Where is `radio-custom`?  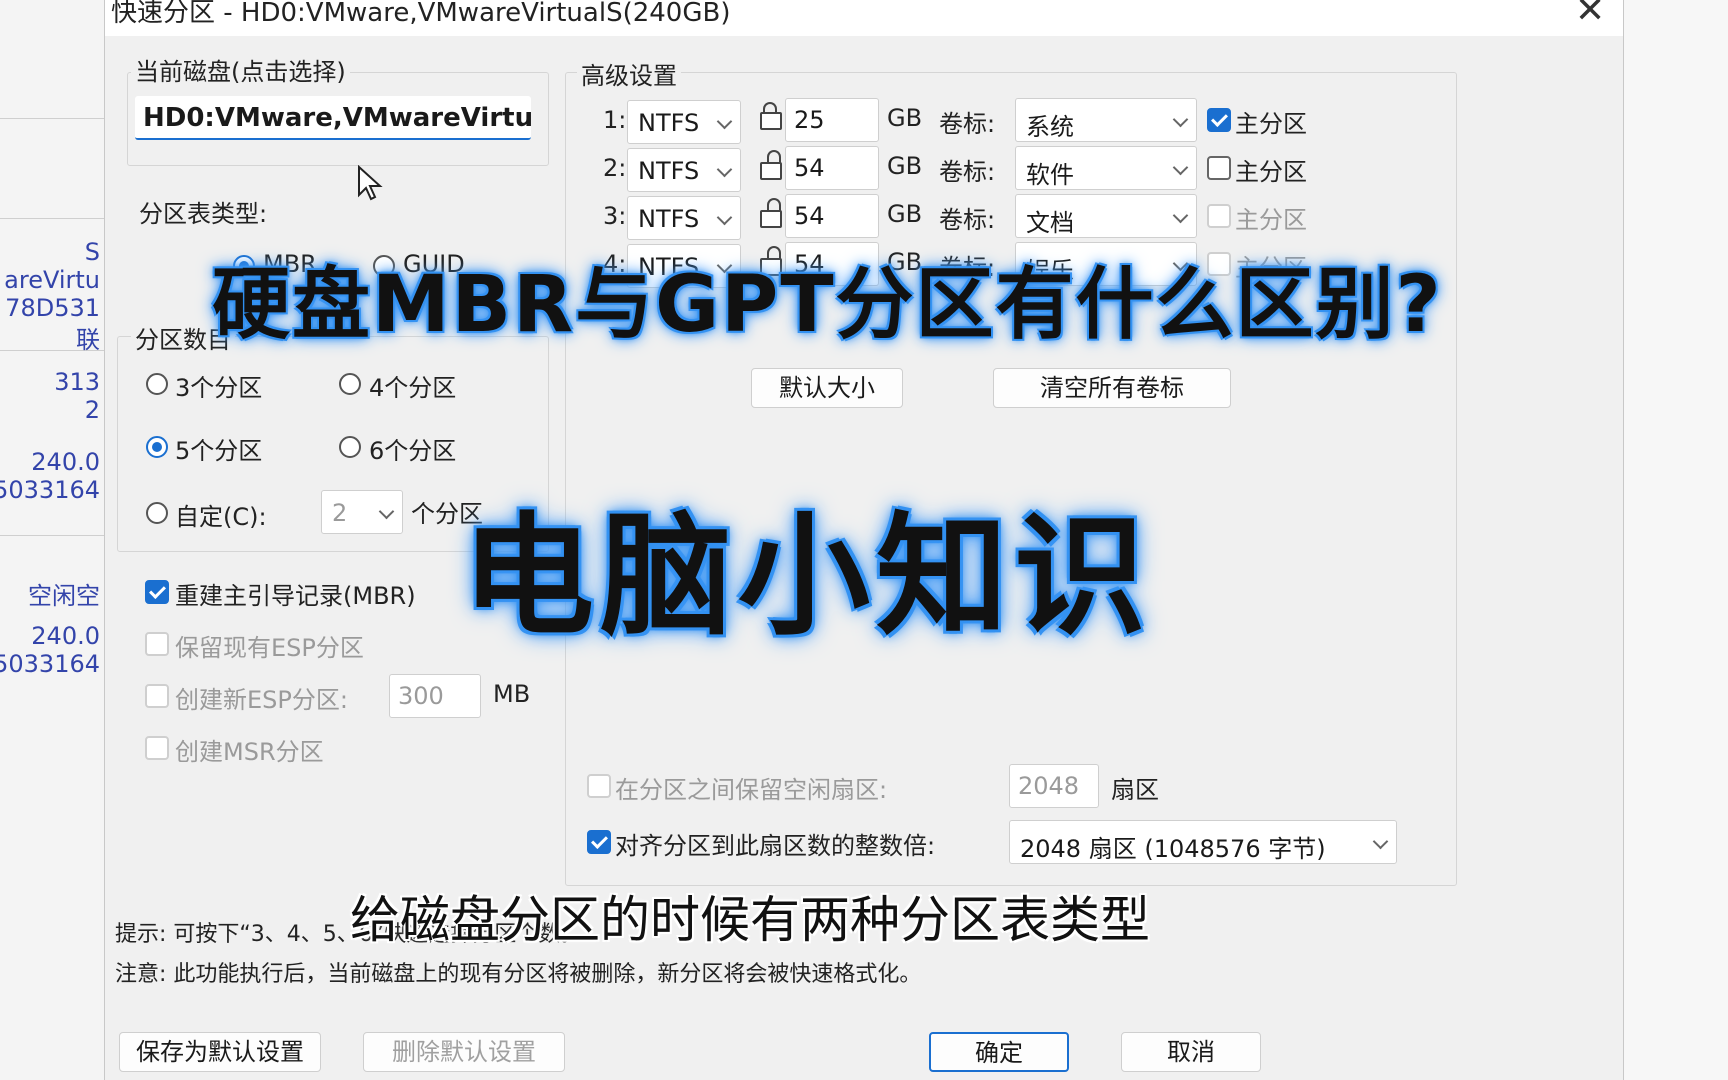 radio-custom is located at coordinates (157, 513).